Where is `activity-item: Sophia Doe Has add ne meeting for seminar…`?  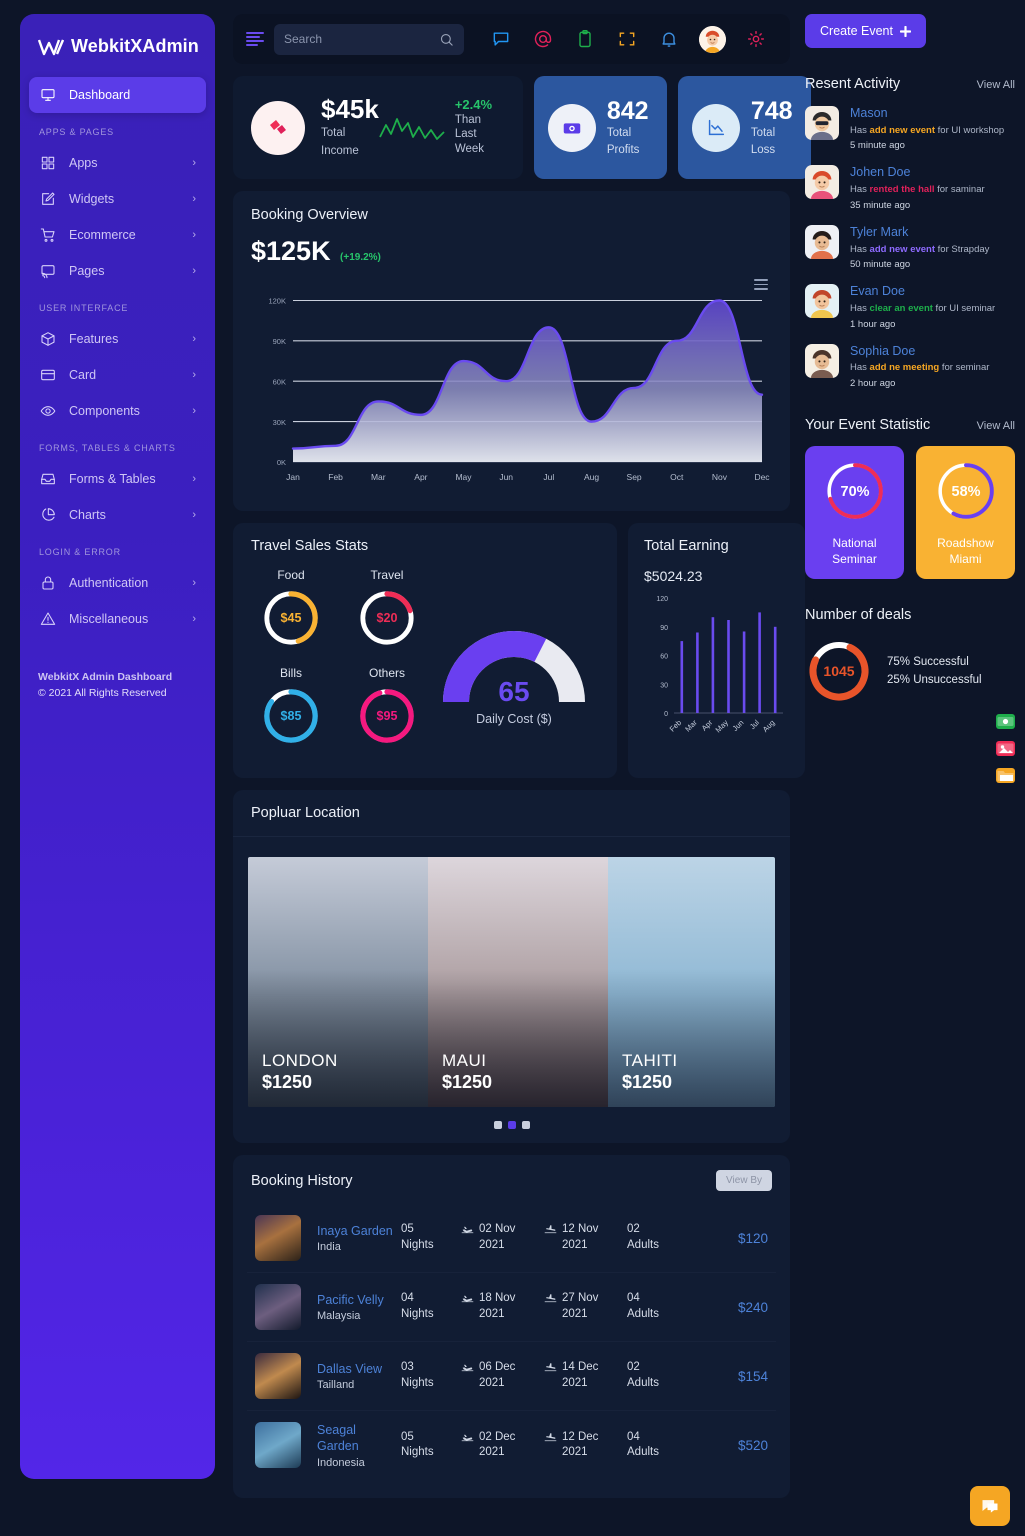 activity-item: Sophia Doe Has add ne meeting for seminar… is located at coordinates (910, 366).